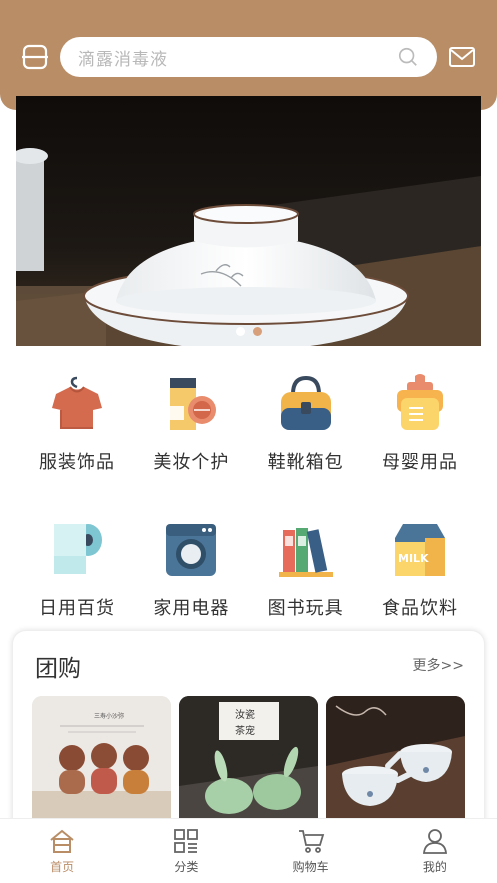 The width and height of the screenshot is (497, 883). What do you see at coordinates (305, 552) in the screenshot?
I see `books-icon` at bounding box center [305, 552].